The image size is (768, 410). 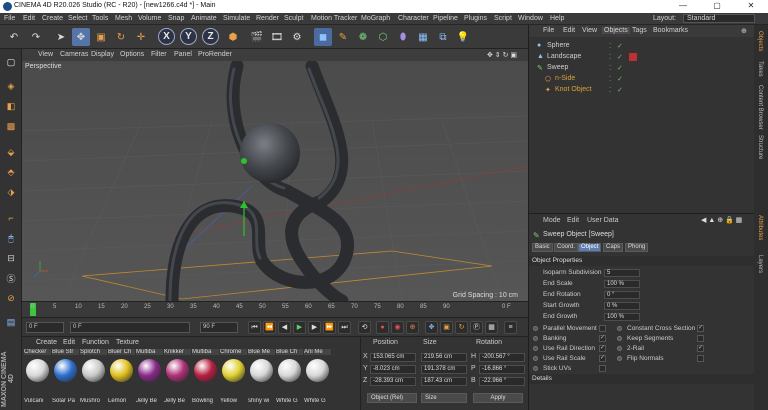 What do you see at coordinates (284, 327) in the screenshot?
I see `prev-frame-icon: ◀` at bounding box center [284, 327].